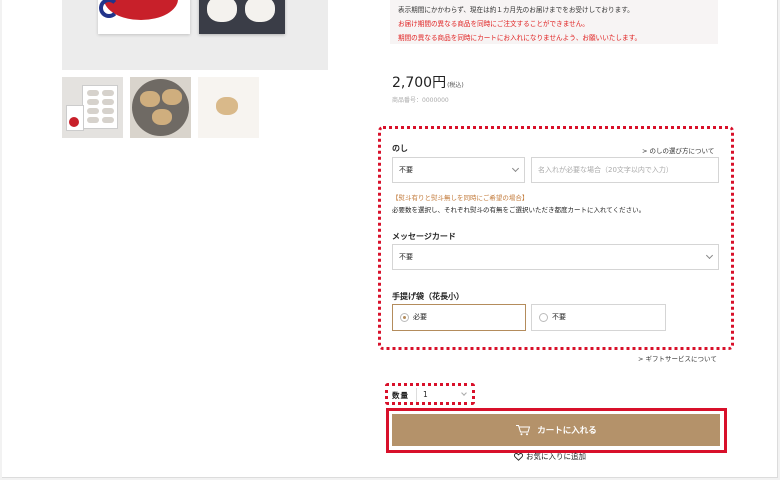 This screenshot has height=480, width=780. Describe the element at coordinates (556, 456) in the screenshot. I see `add-to-favorites-label: お気に入りに追加` at that location.